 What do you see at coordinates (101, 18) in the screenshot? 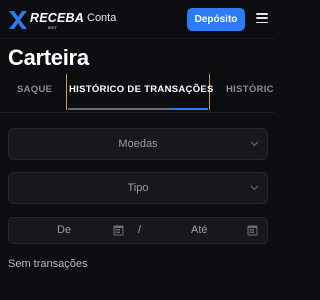
I see `account-link: Conta` at bounding box center [101, 18].